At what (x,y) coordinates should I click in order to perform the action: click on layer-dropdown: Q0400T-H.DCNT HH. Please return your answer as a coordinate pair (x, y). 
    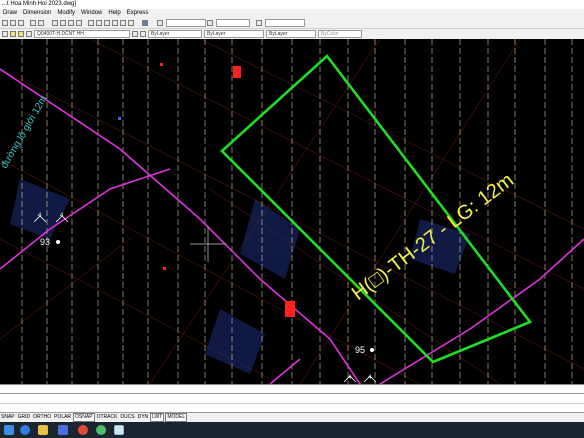
    Looking at the image, I should click on (82, 34).